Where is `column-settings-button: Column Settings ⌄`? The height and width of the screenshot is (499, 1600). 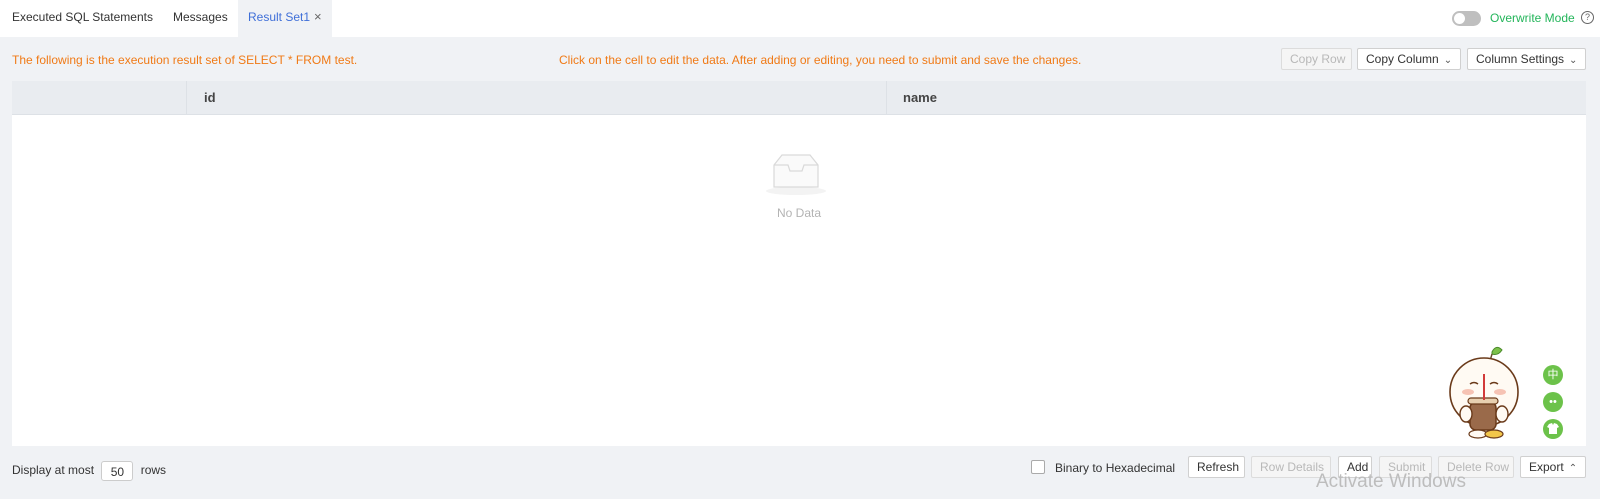
column-settings-button: Column Settings ⌄ is located at coordinates (1526, 59).